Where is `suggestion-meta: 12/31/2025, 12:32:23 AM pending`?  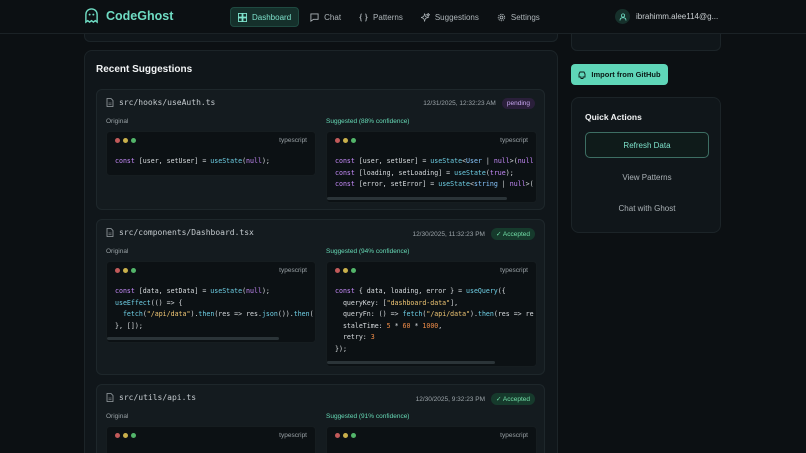 suggestion-meta: 12/31/2025, 12:32:23 AM pending is located at coordinates (479, 103).